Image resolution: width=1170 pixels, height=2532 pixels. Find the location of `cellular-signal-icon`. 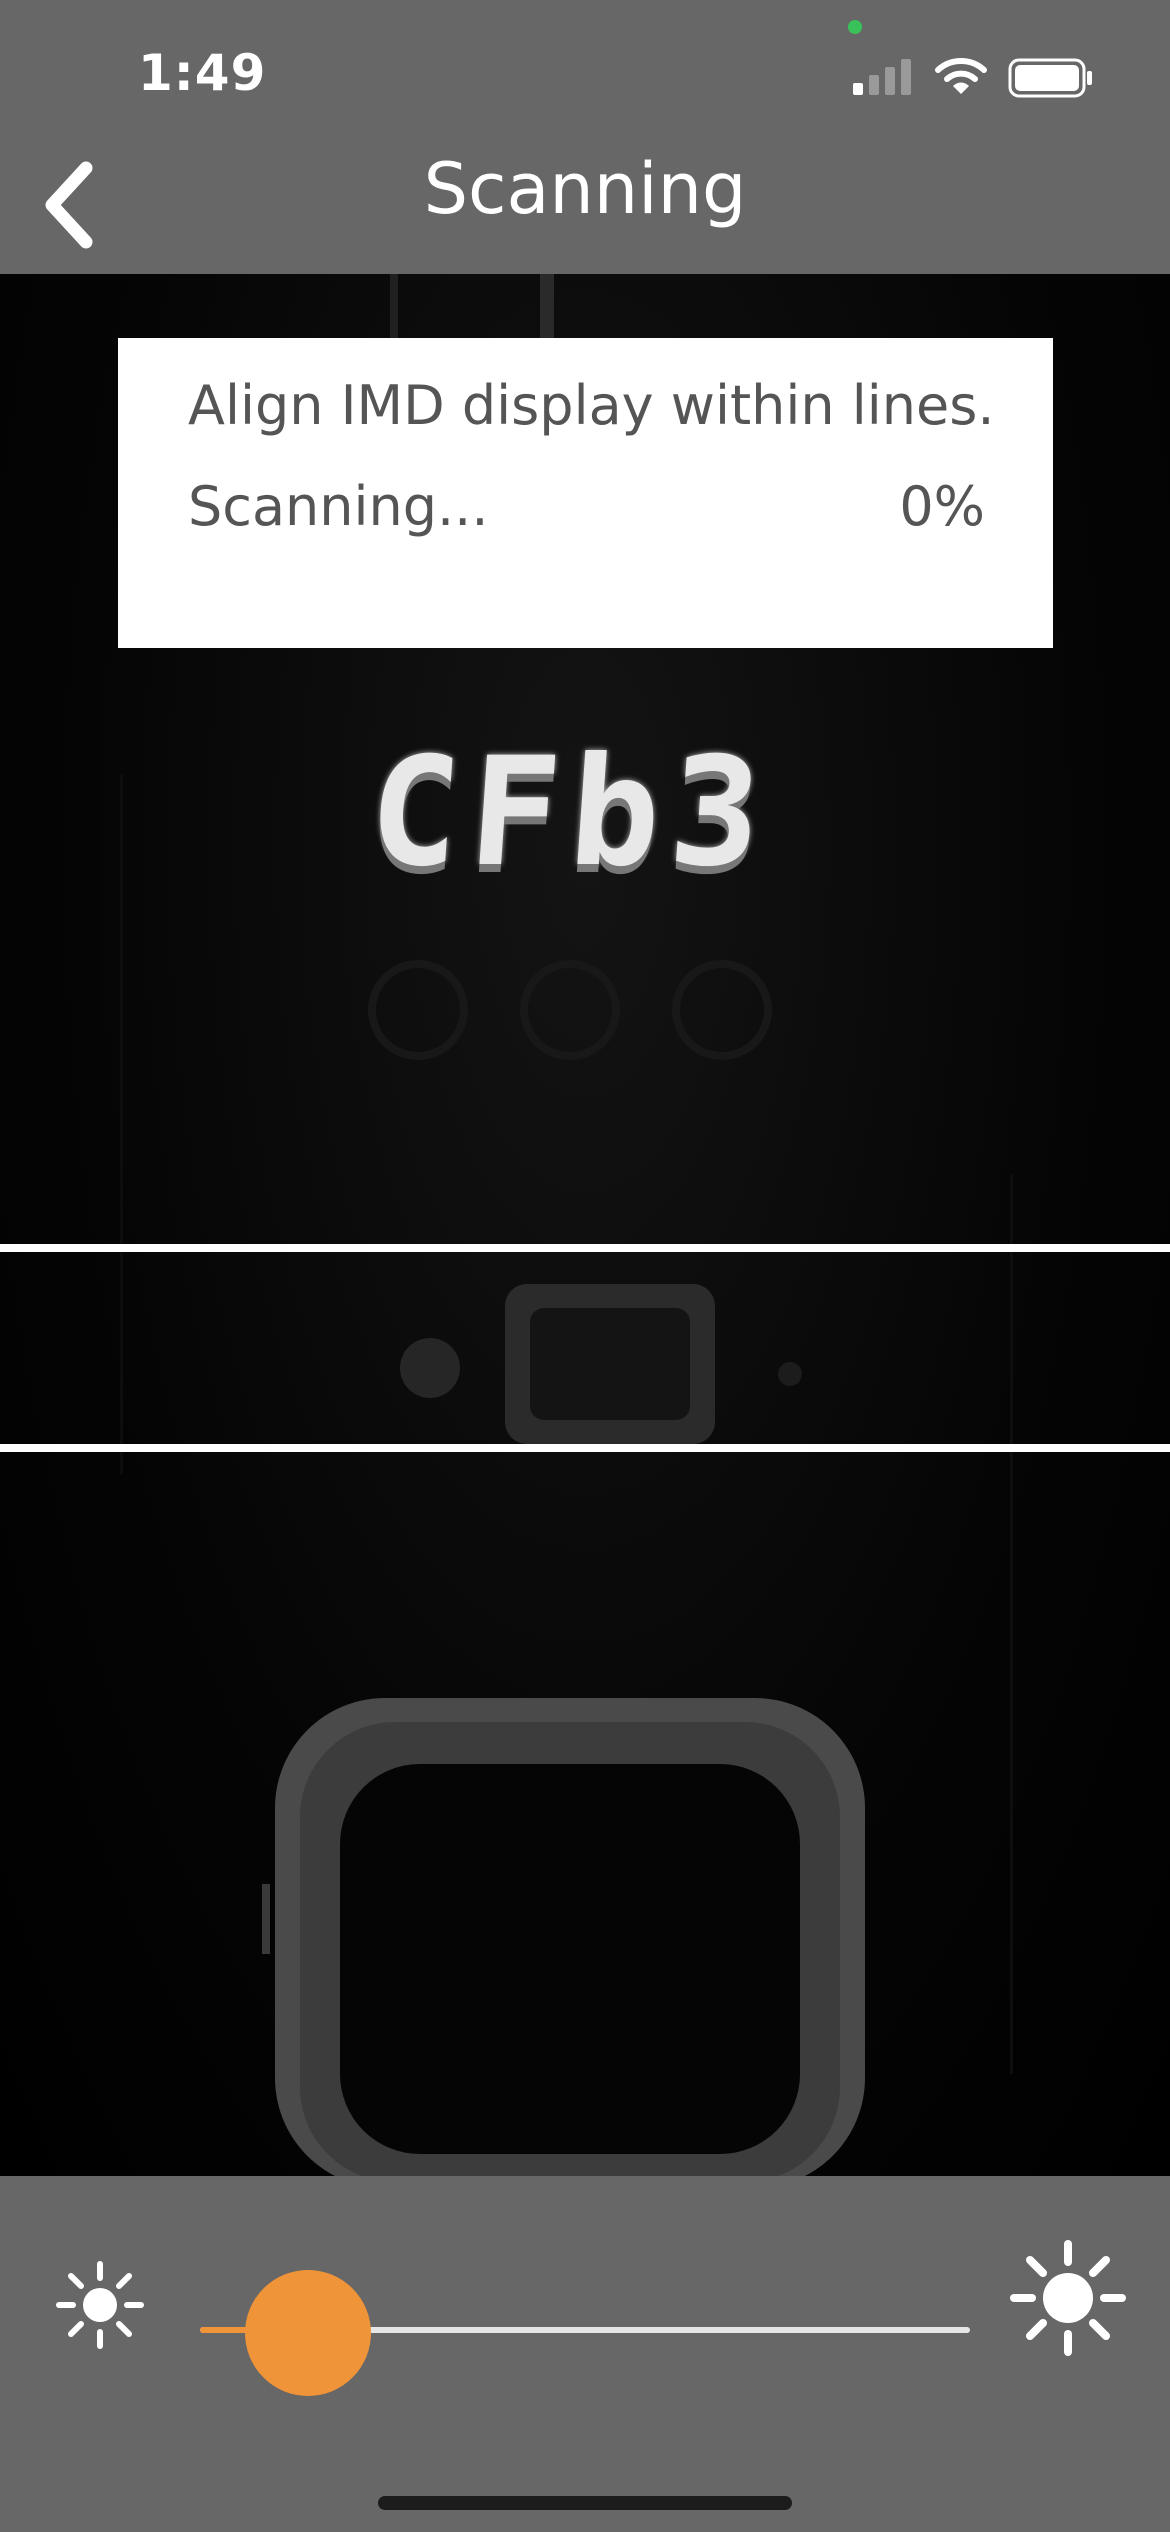

cellular-signal-icon is located at coordinates (882, 77).